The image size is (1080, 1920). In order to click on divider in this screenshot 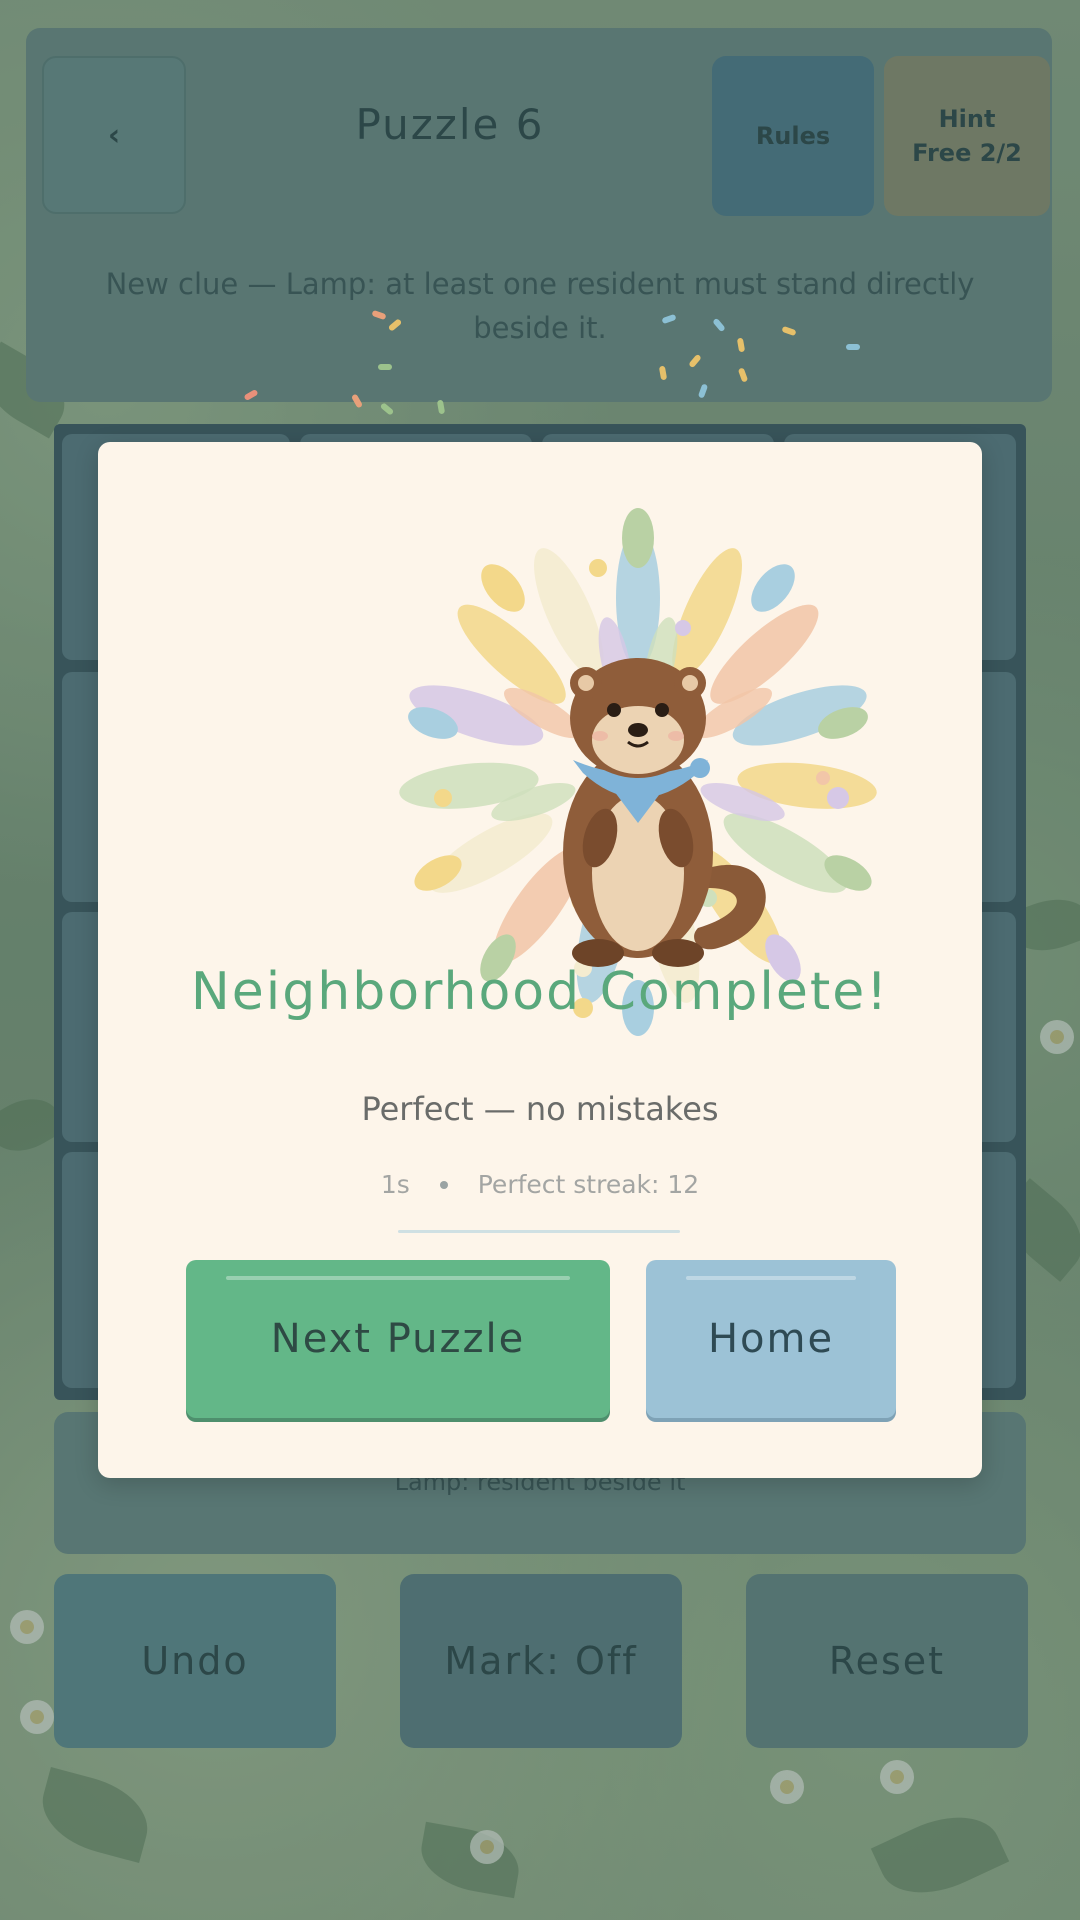, I will do `click(539, 1231)`.